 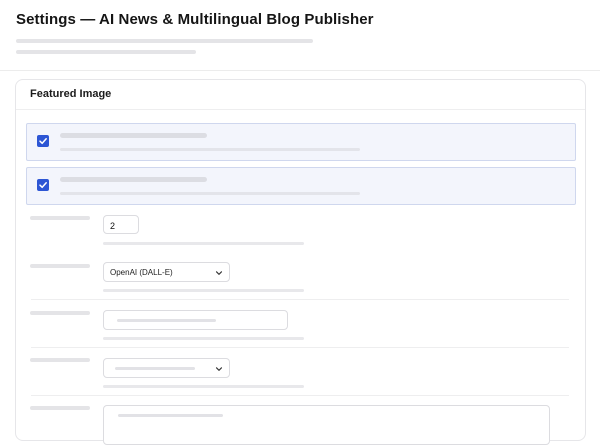 What do you see at coordinates (155, 368) in the screenshot?
I see `select-placeholder-line` at bounding box center [155, 368].